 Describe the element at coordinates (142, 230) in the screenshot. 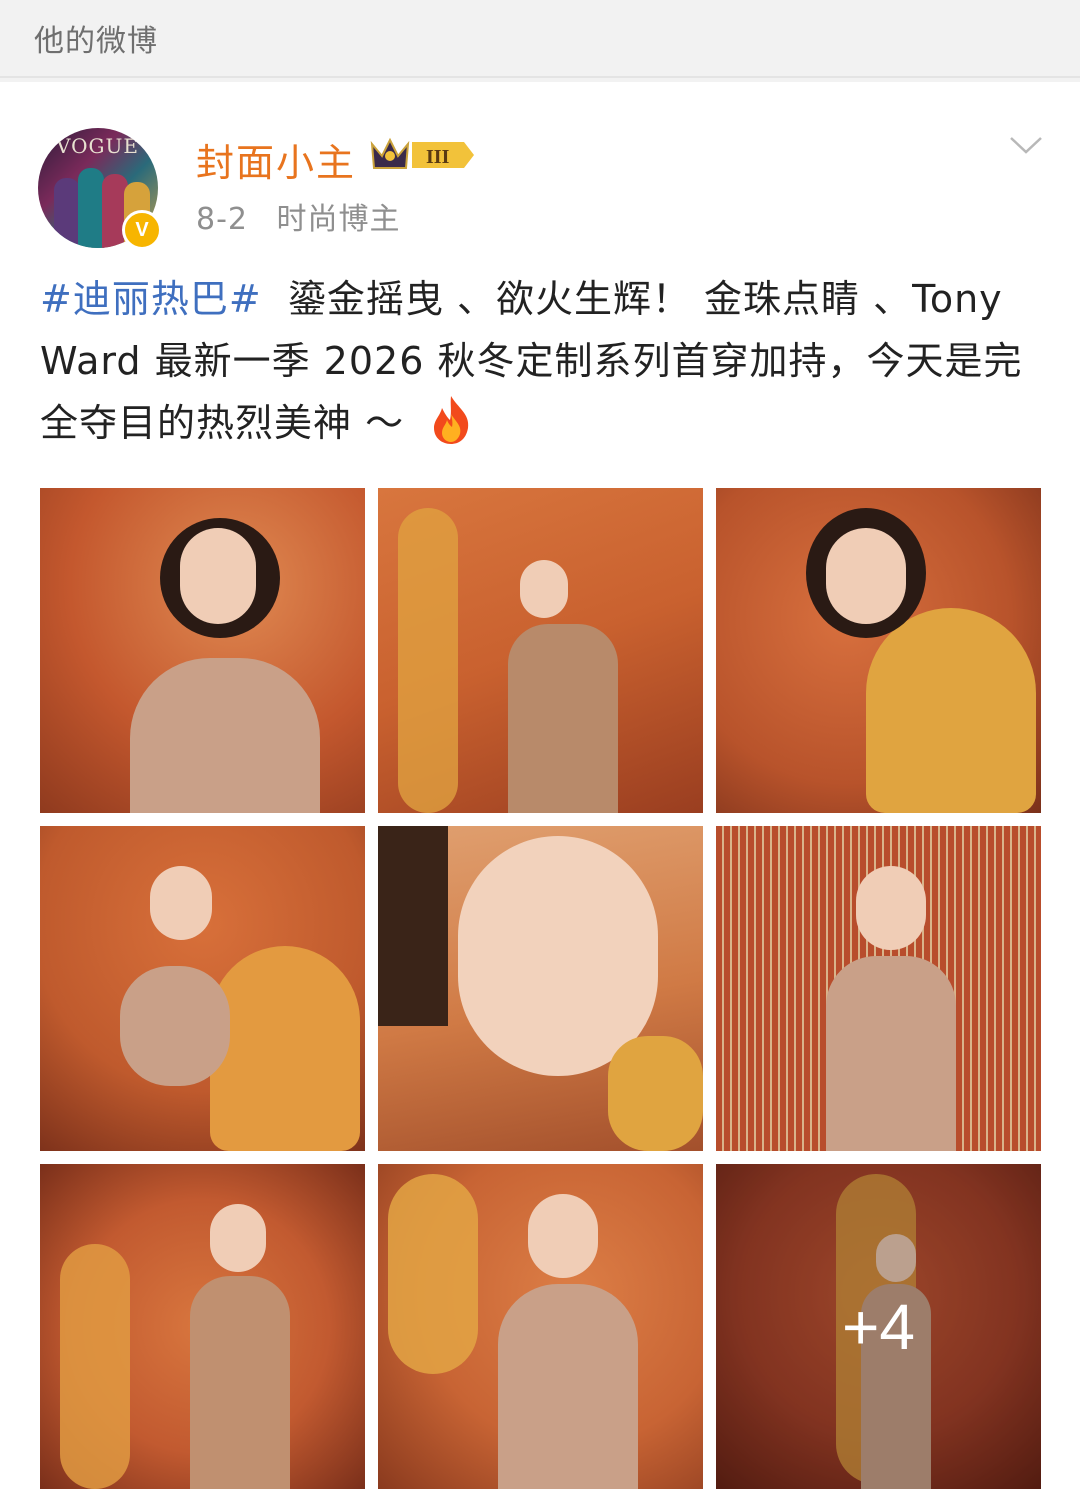

I see `verified-badge: V` at that location.